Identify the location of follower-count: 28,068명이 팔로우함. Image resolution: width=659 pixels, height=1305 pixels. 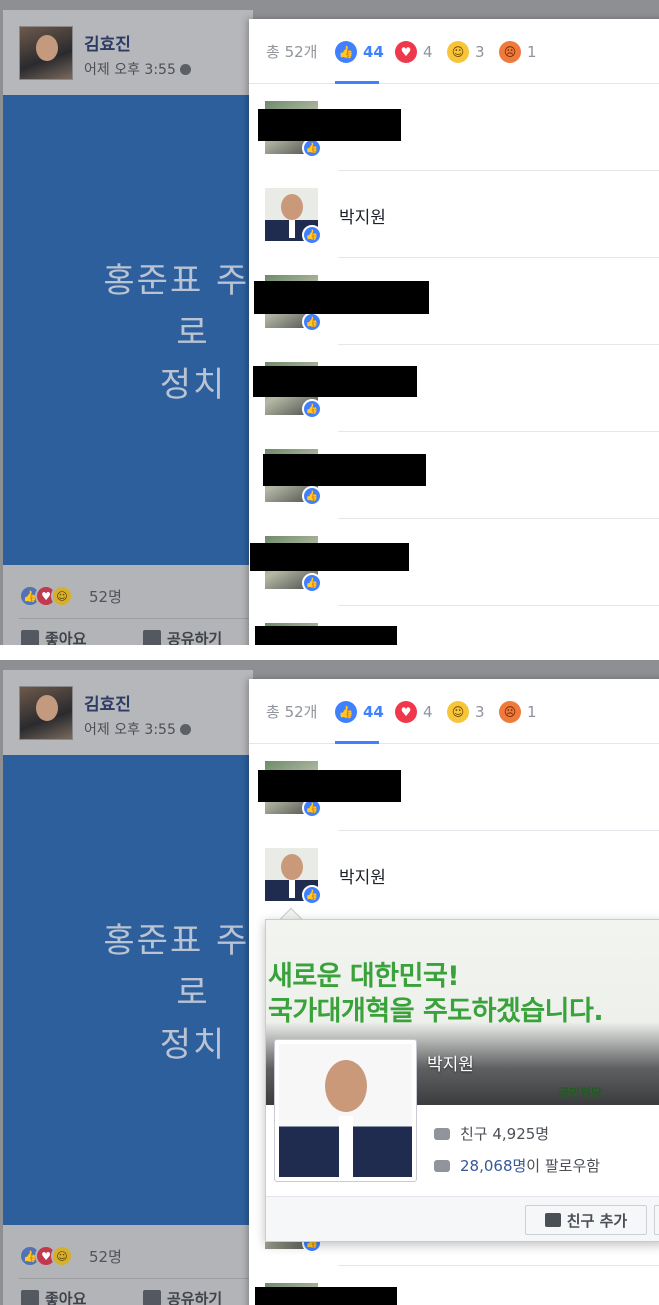
(517, 1165).